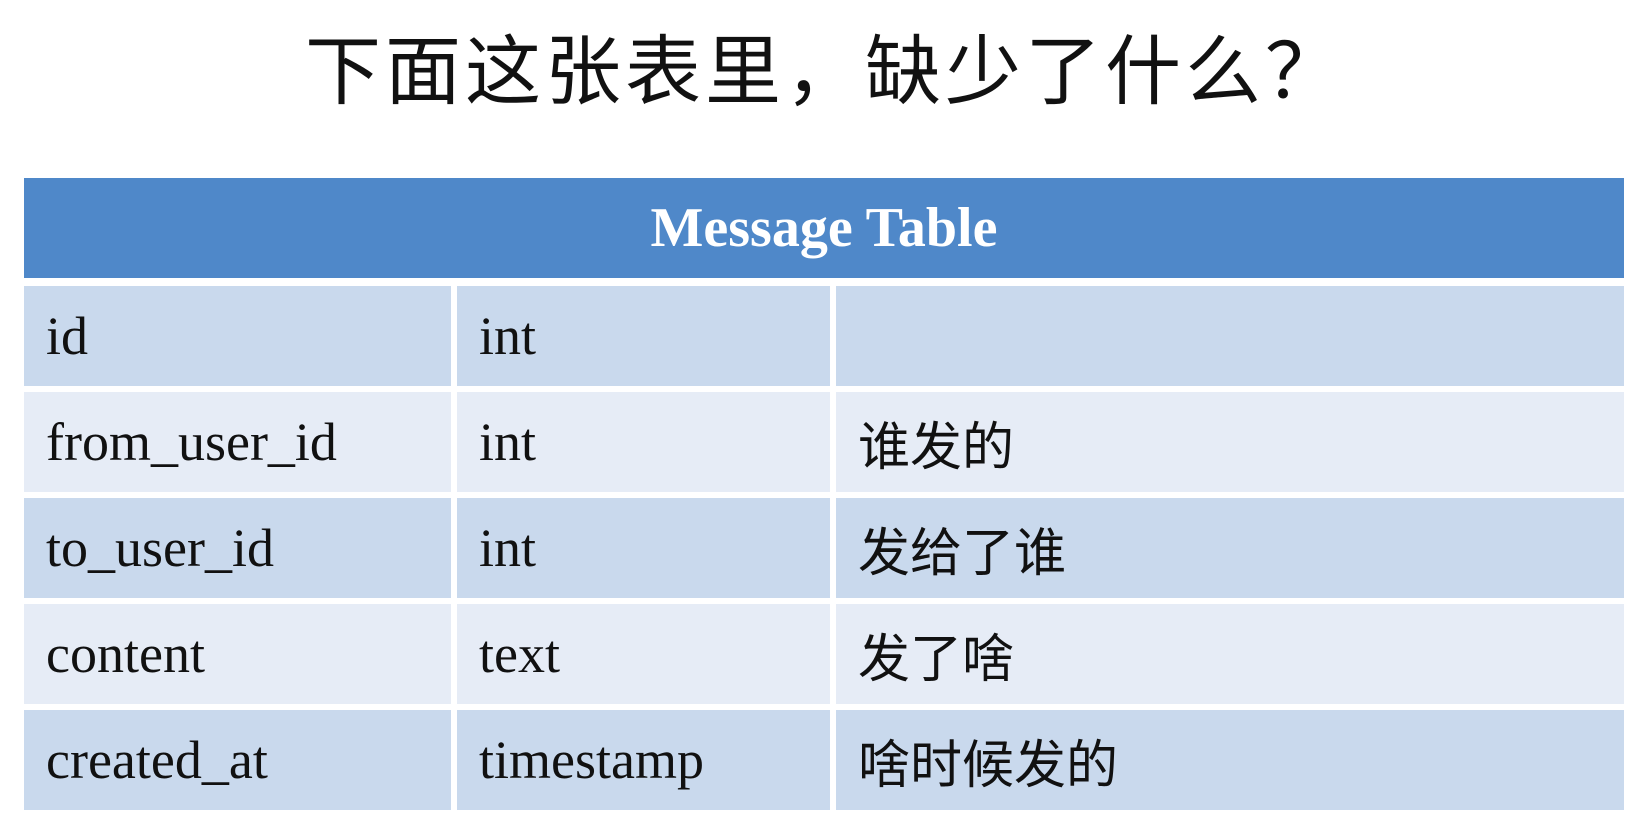  What do you see at coordinates (237, 442) in the screenshot?
I see `field-name-cell: from_user_id` at bounding box center [237, 442].